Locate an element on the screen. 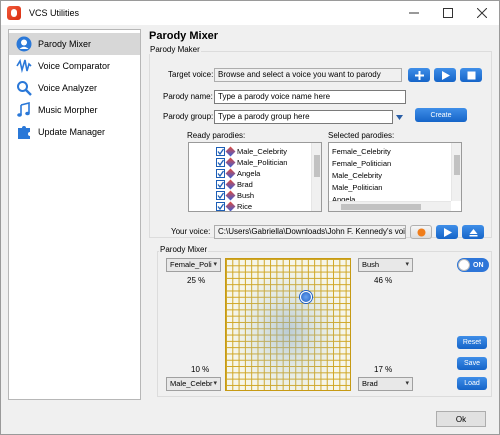 This screenshot has width=500, height=435. stop-target-button is located at coordinates (471, 75).